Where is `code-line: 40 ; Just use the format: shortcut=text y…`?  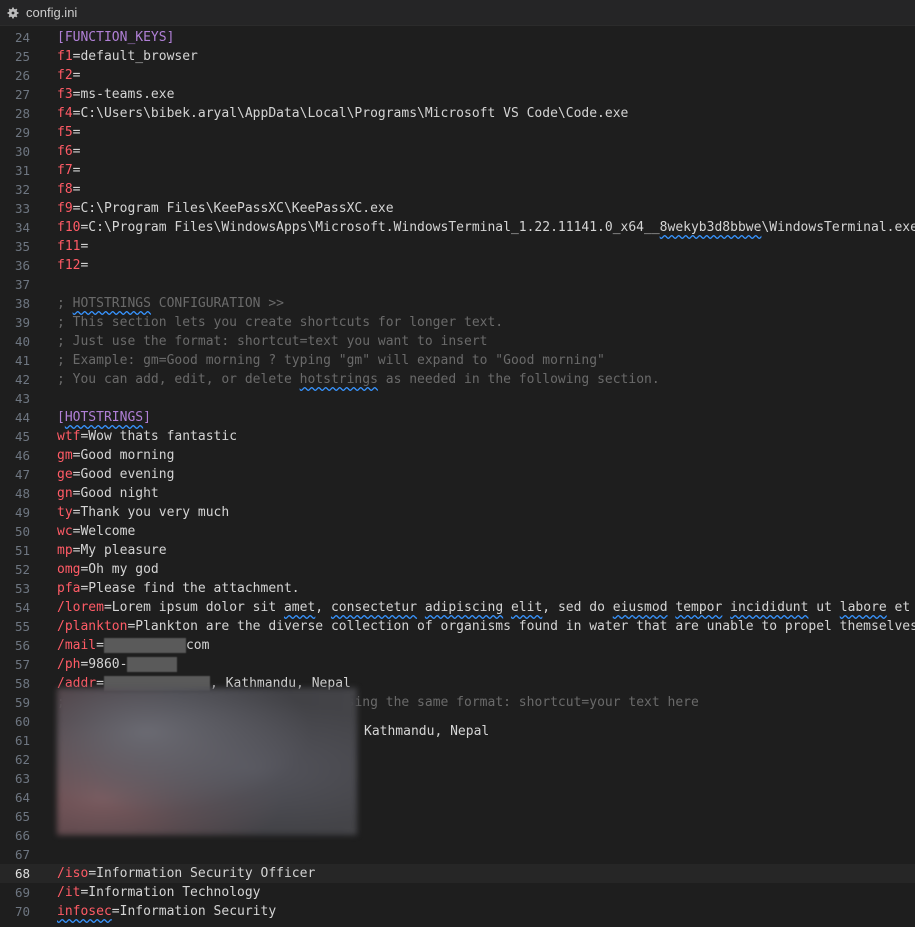 code-line: 40 ; Just use the format: shortcut=text y… is located at coordinates (457, 341).